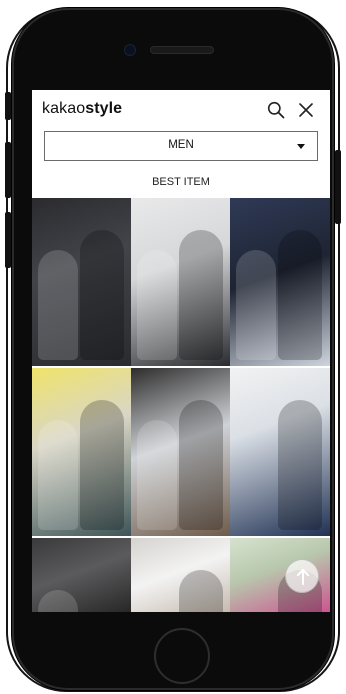 The image size is (346, 694). Describe the element at coordinates (181, 182) in the screenshot. I see `section-title: BEST ITEM` at that location.